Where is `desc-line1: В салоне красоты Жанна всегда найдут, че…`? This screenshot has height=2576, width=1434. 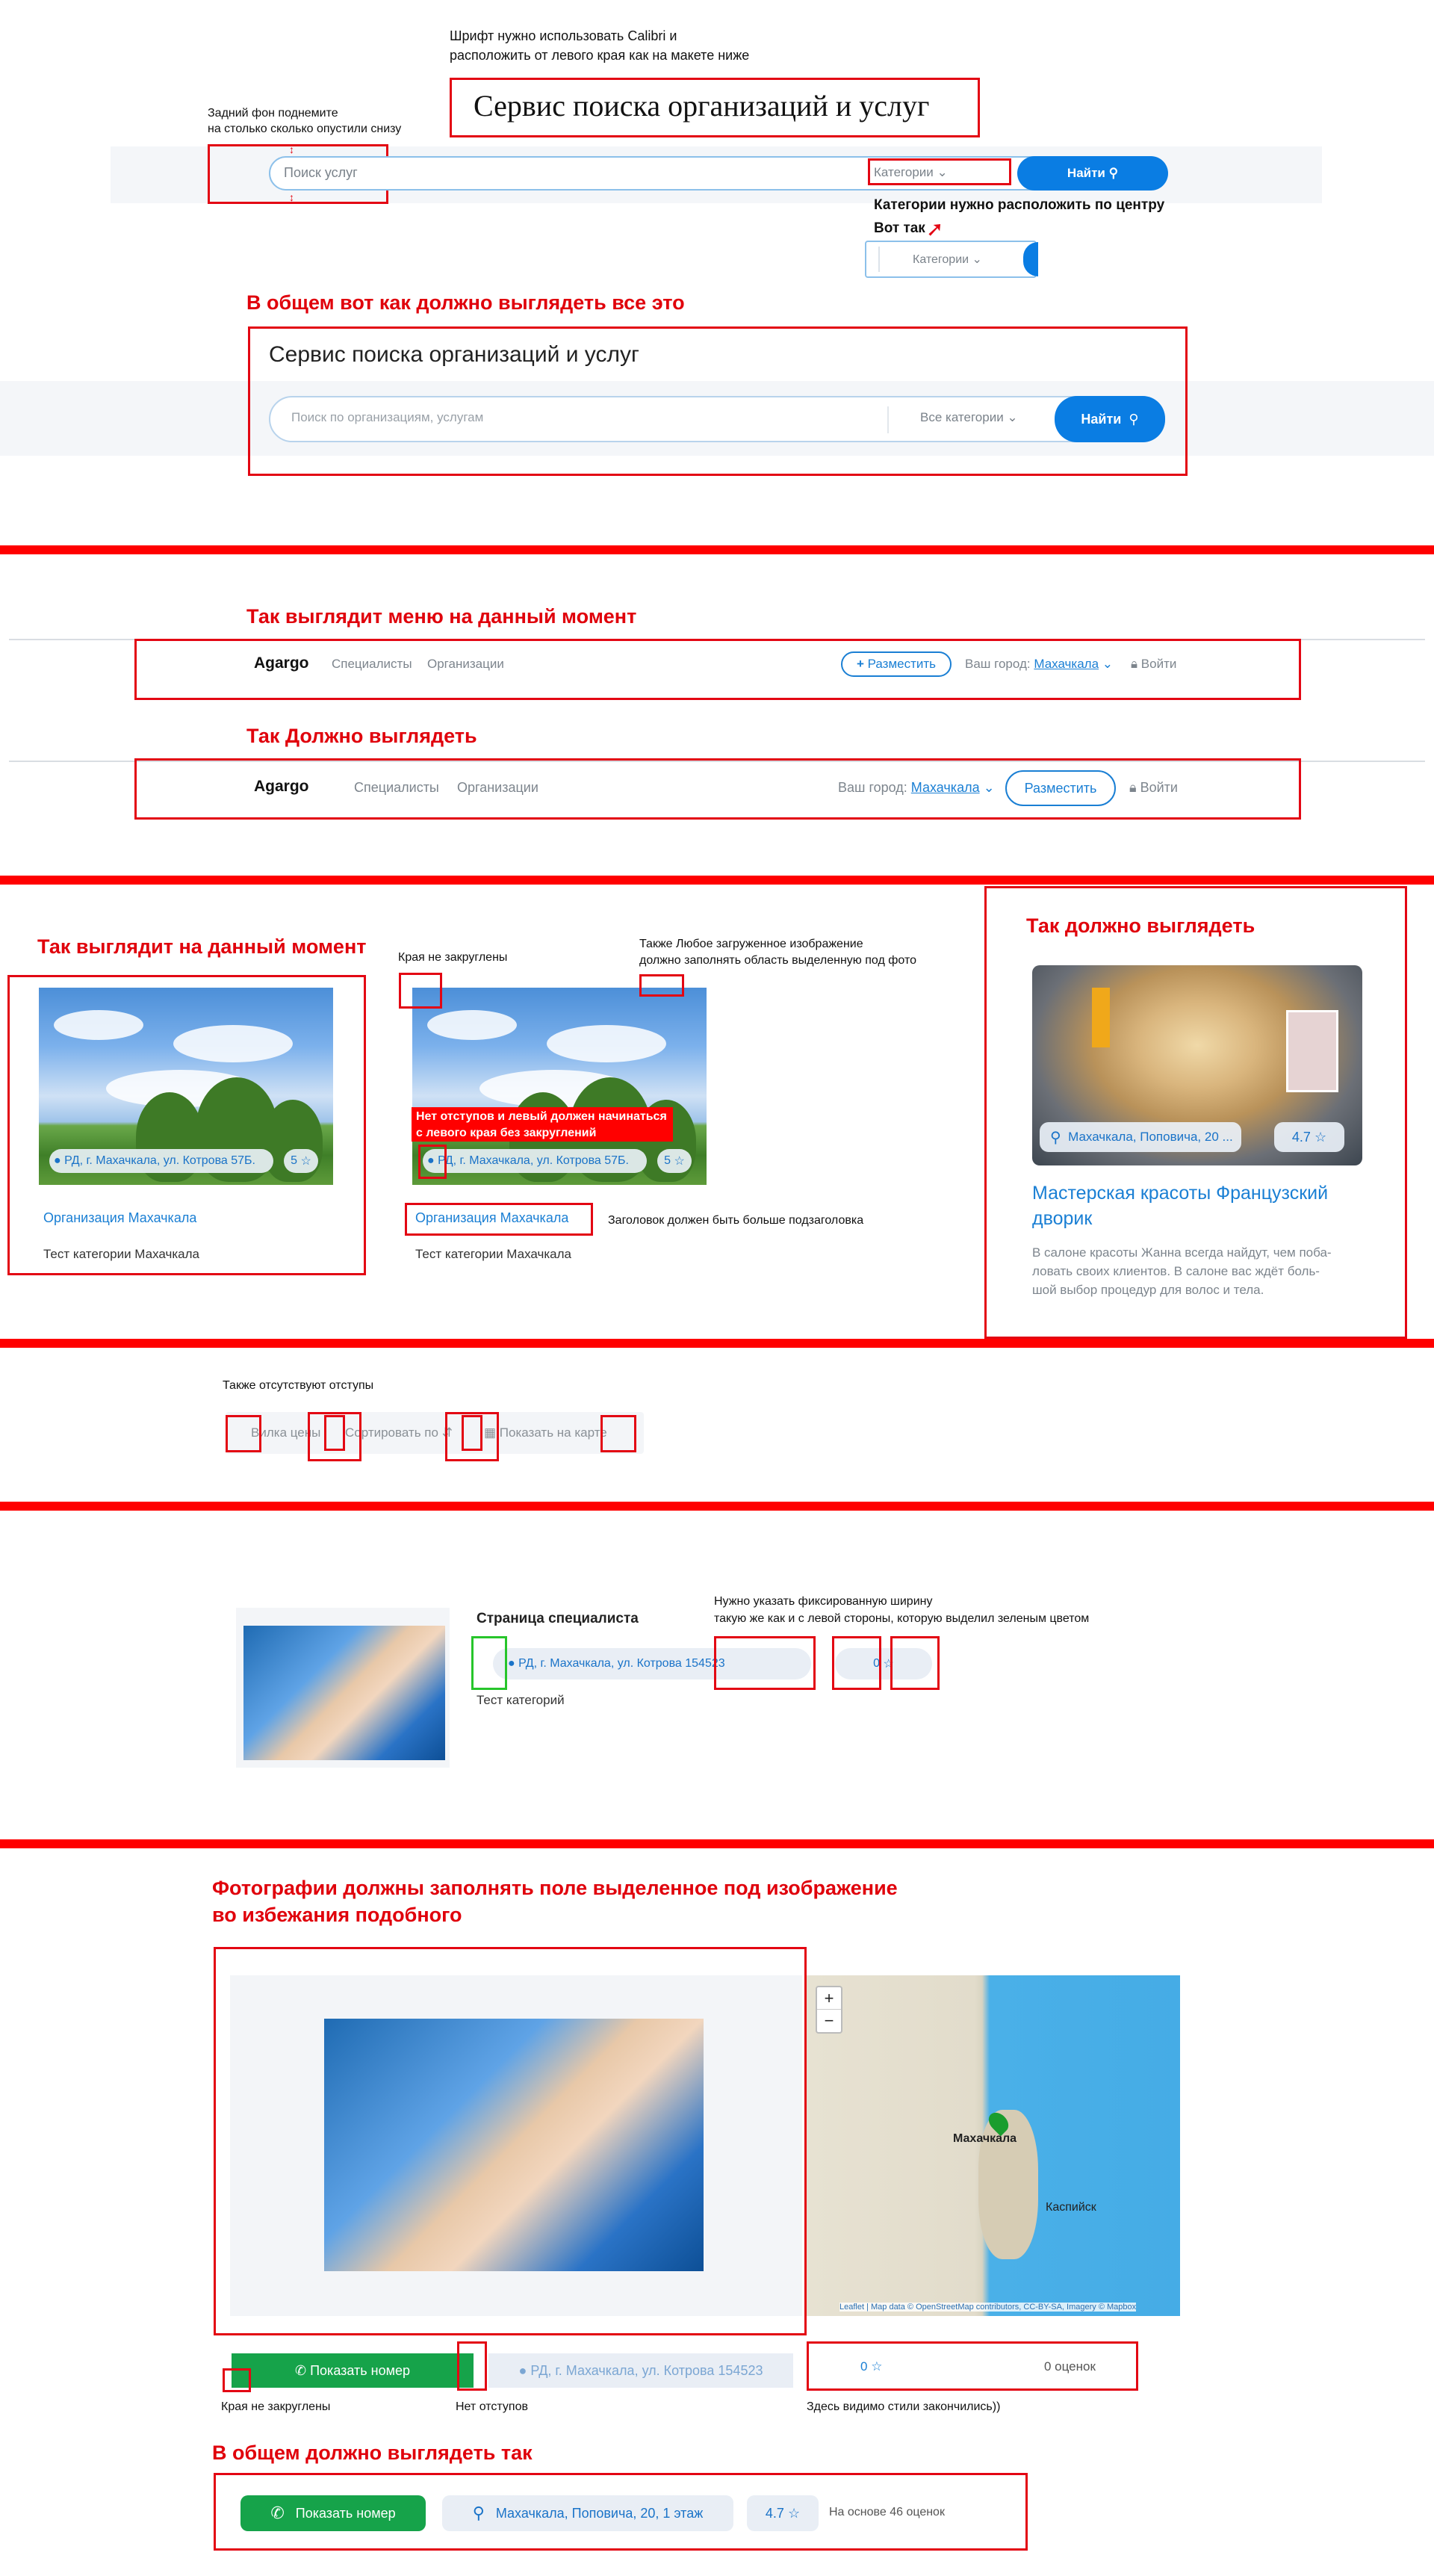
desc-line1: В салоне красоты Жанна всегда найдут, че… is located at coordinates (1182, 1252).